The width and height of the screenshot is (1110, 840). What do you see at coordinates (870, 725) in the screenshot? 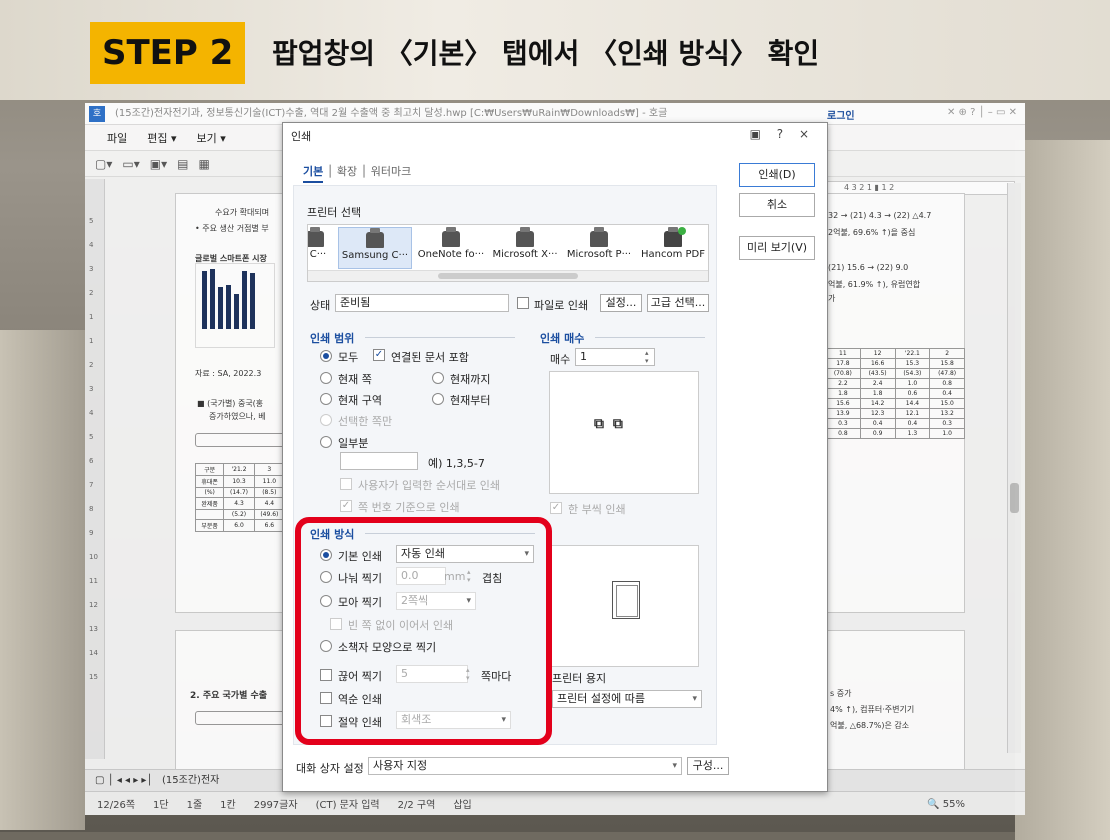
I see `doc-text: 억불, △68.7%)은 감소` at bounding box center [870, 725].